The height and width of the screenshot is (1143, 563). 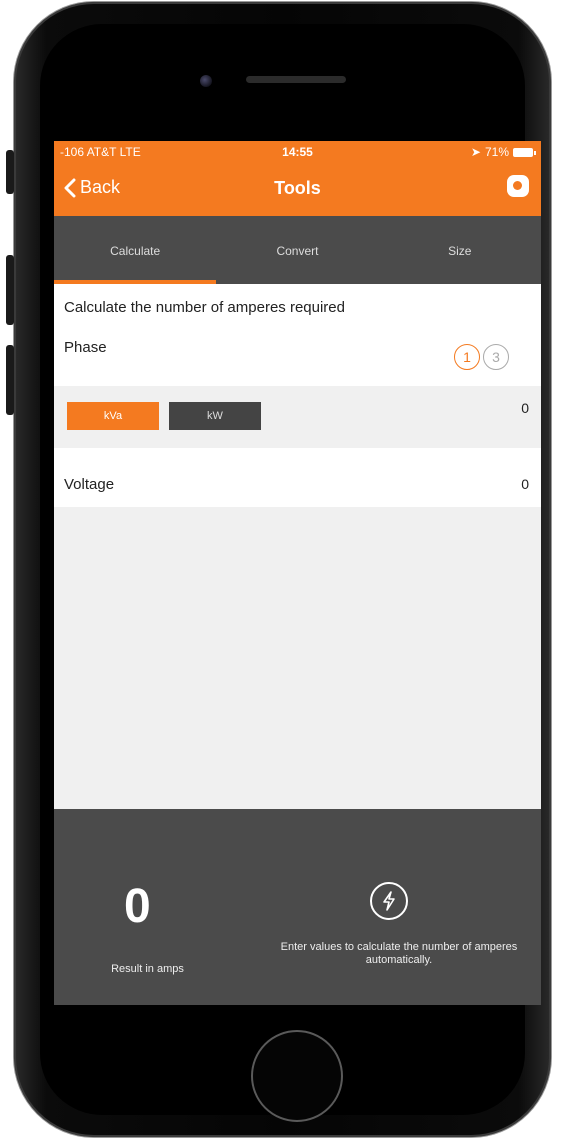 I want to click on tab-convert: Convert, so click(x=297, y=250).